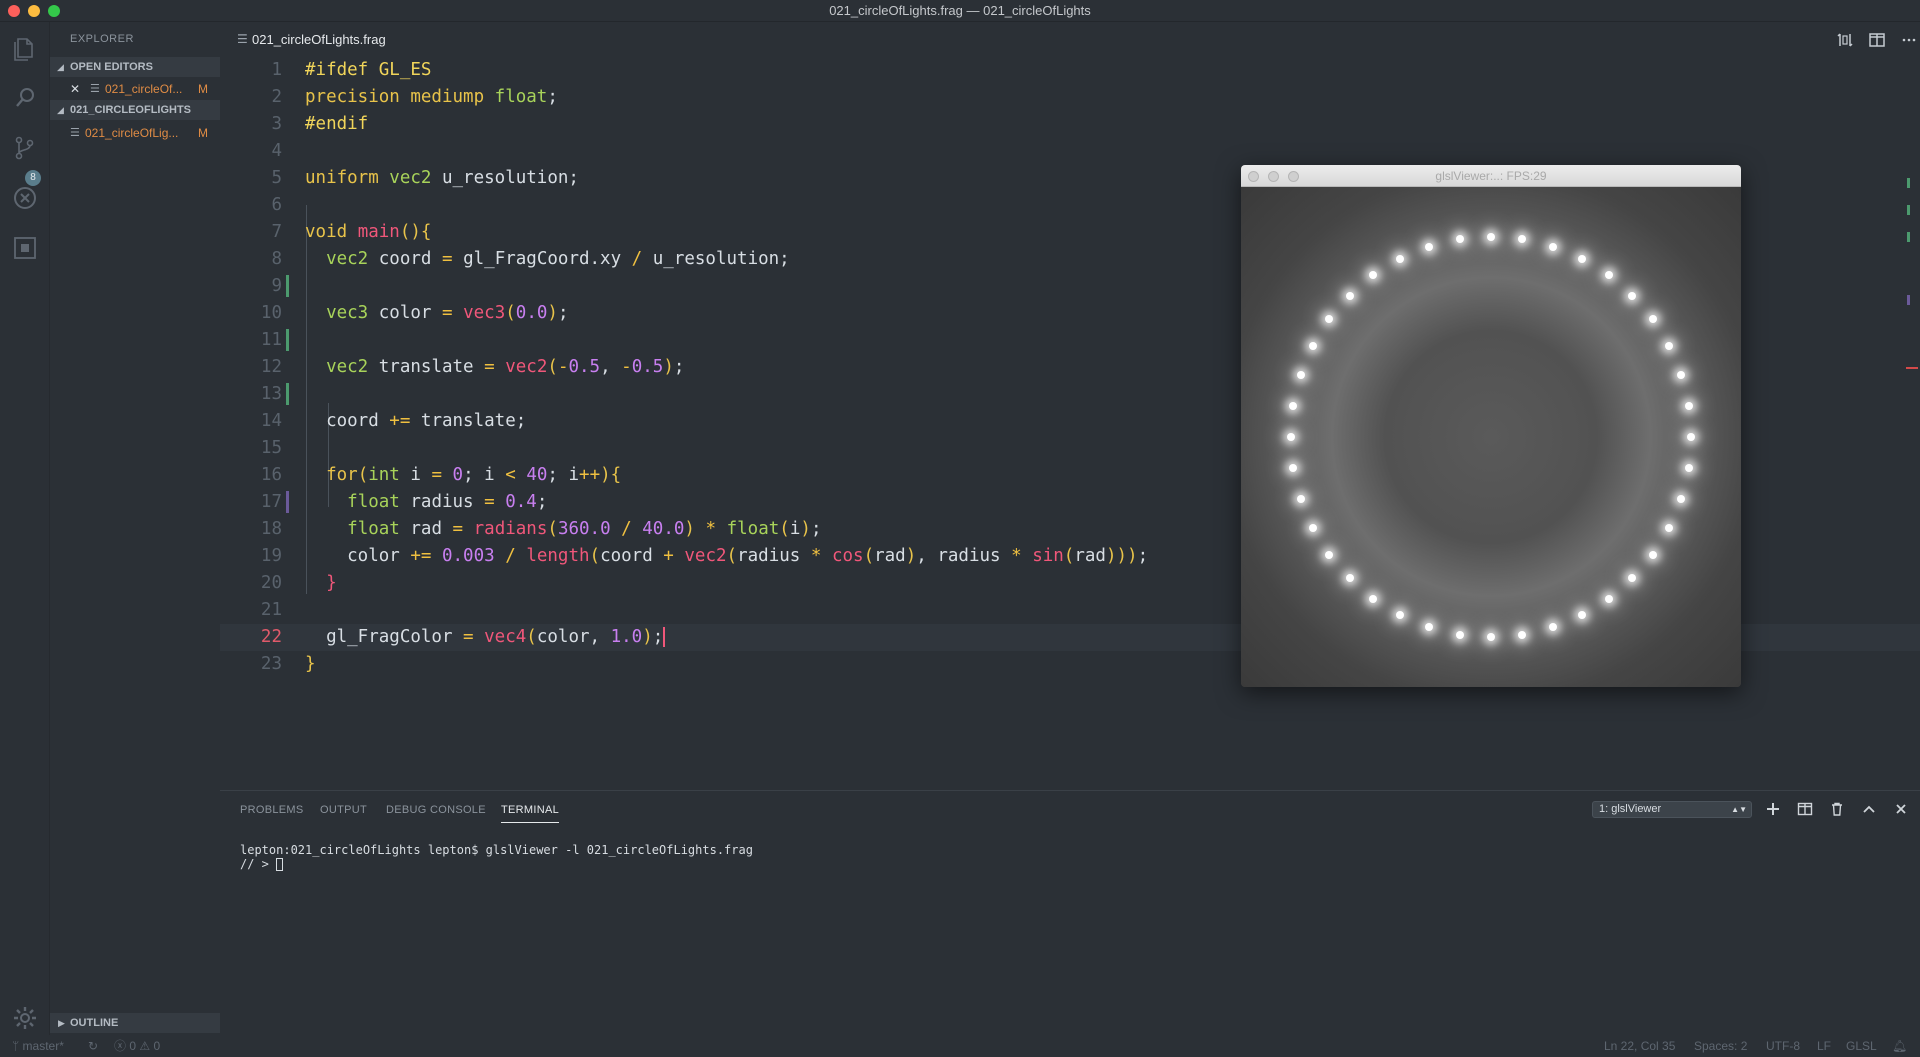  Describe the element at coordinates (94, 1023) in the screenshot. I see `outline-label: OUTLINE` at that location.